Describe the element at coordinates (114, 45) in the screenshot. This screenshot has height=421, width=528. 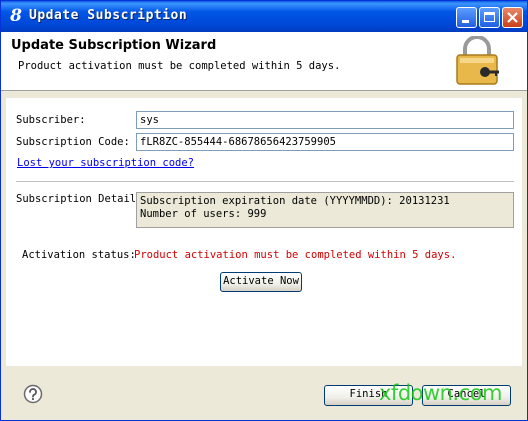
I see `wizard-title: Update Subscription Wizard` at that location.